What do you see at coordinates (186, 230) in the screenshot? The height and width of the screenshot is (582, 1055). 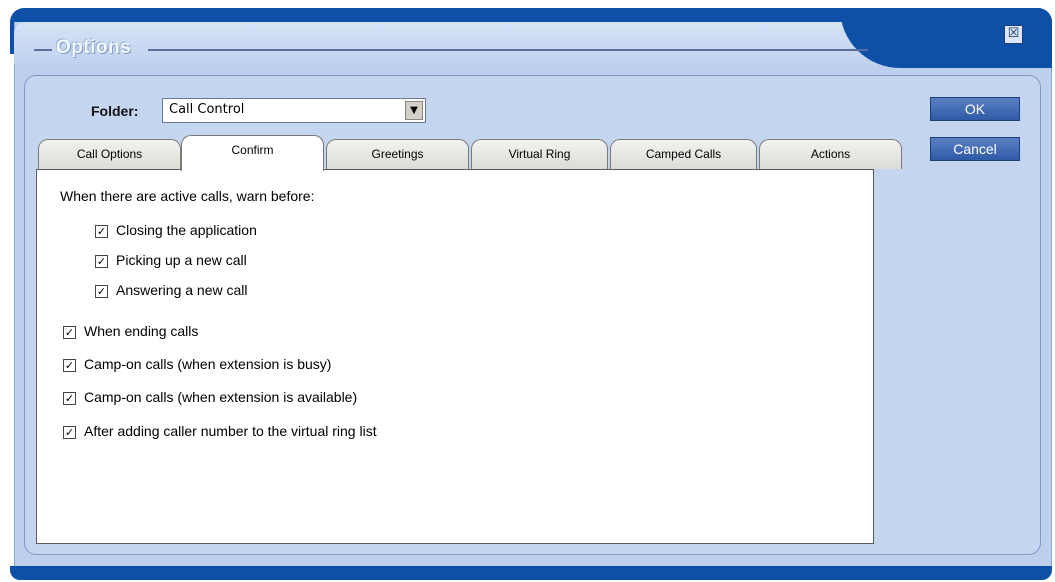 I see `label-closing-application: Closing the application` at bounding box center [186, 230].